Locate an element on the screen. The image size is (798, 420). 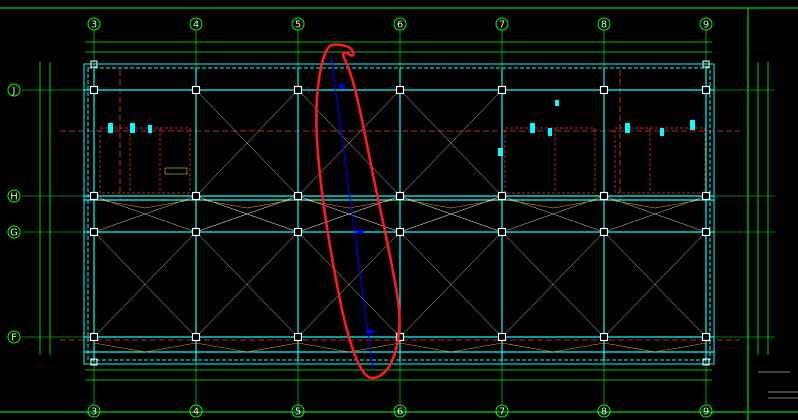
grid-bubble-label: F is located at coordinates (14, 338).